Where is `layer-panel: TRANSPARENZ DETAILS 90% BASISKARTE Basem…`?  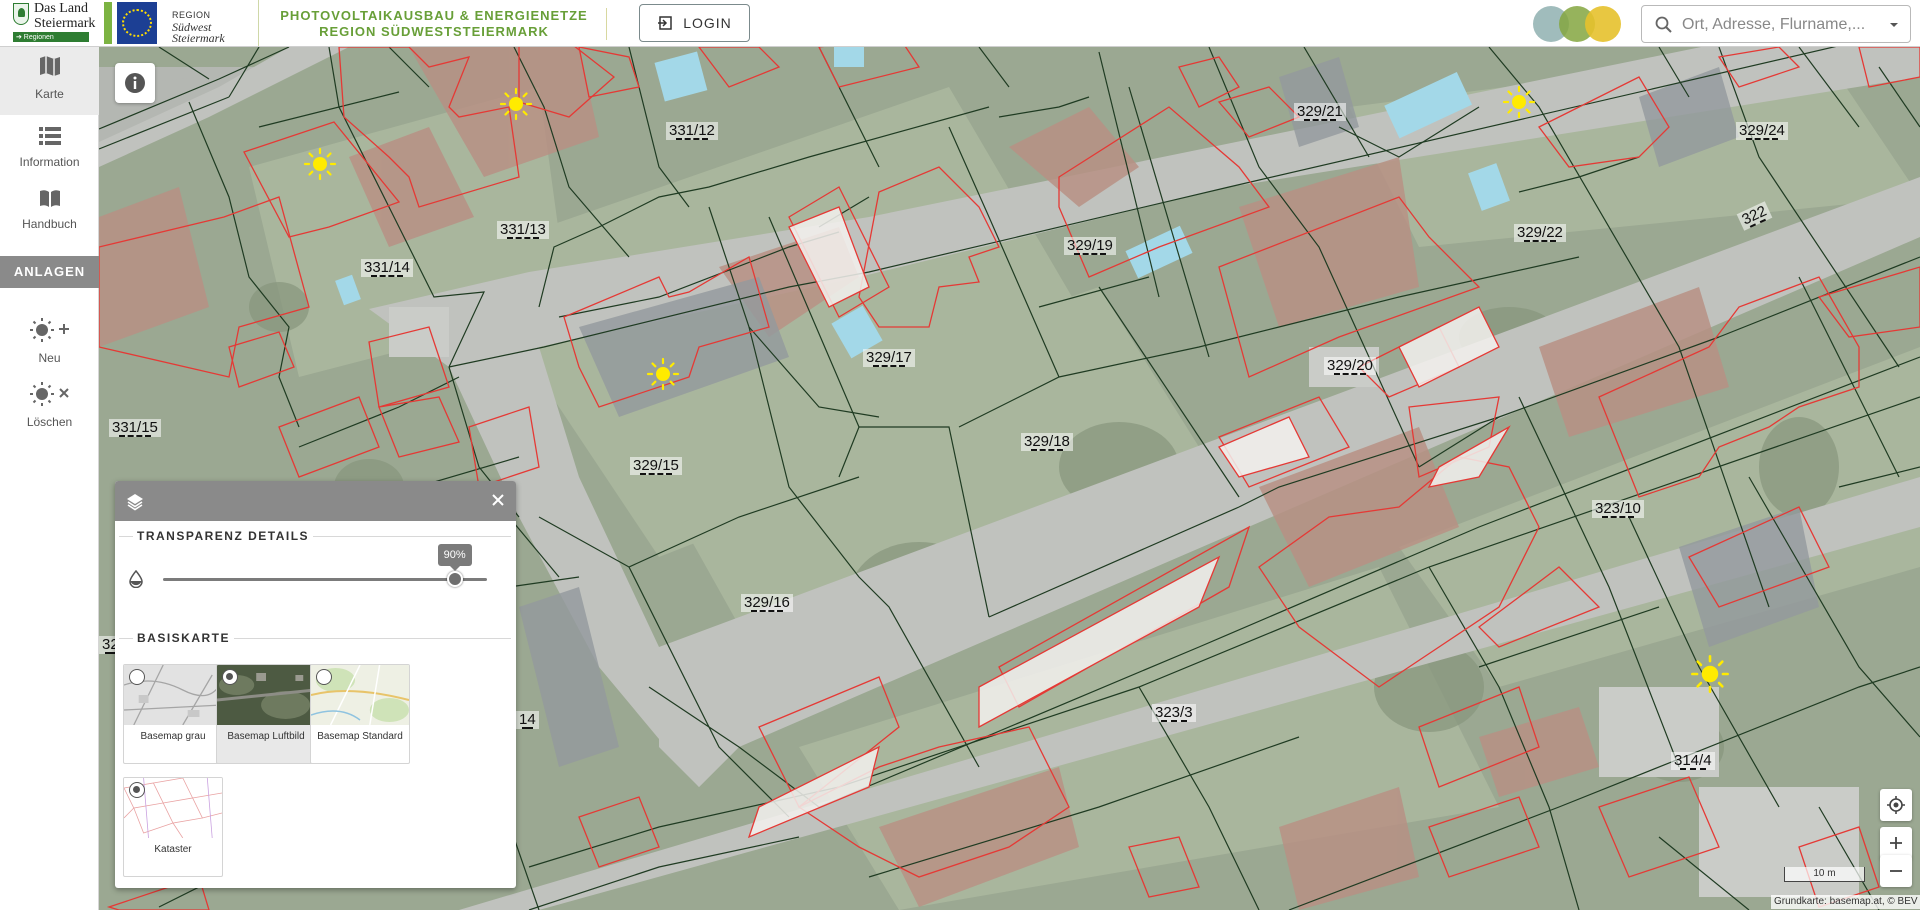 layer-panel: TRANSPARENZ DETAILS 90% BASISKARTE Basem… is located at coordinates (315, 684).